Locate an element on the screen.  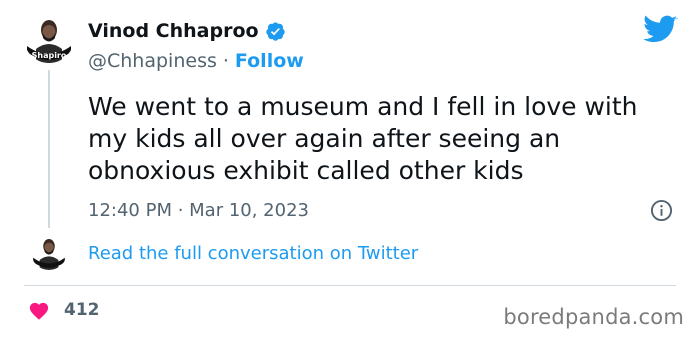
footer-divider is located at coordinates (350, 285).